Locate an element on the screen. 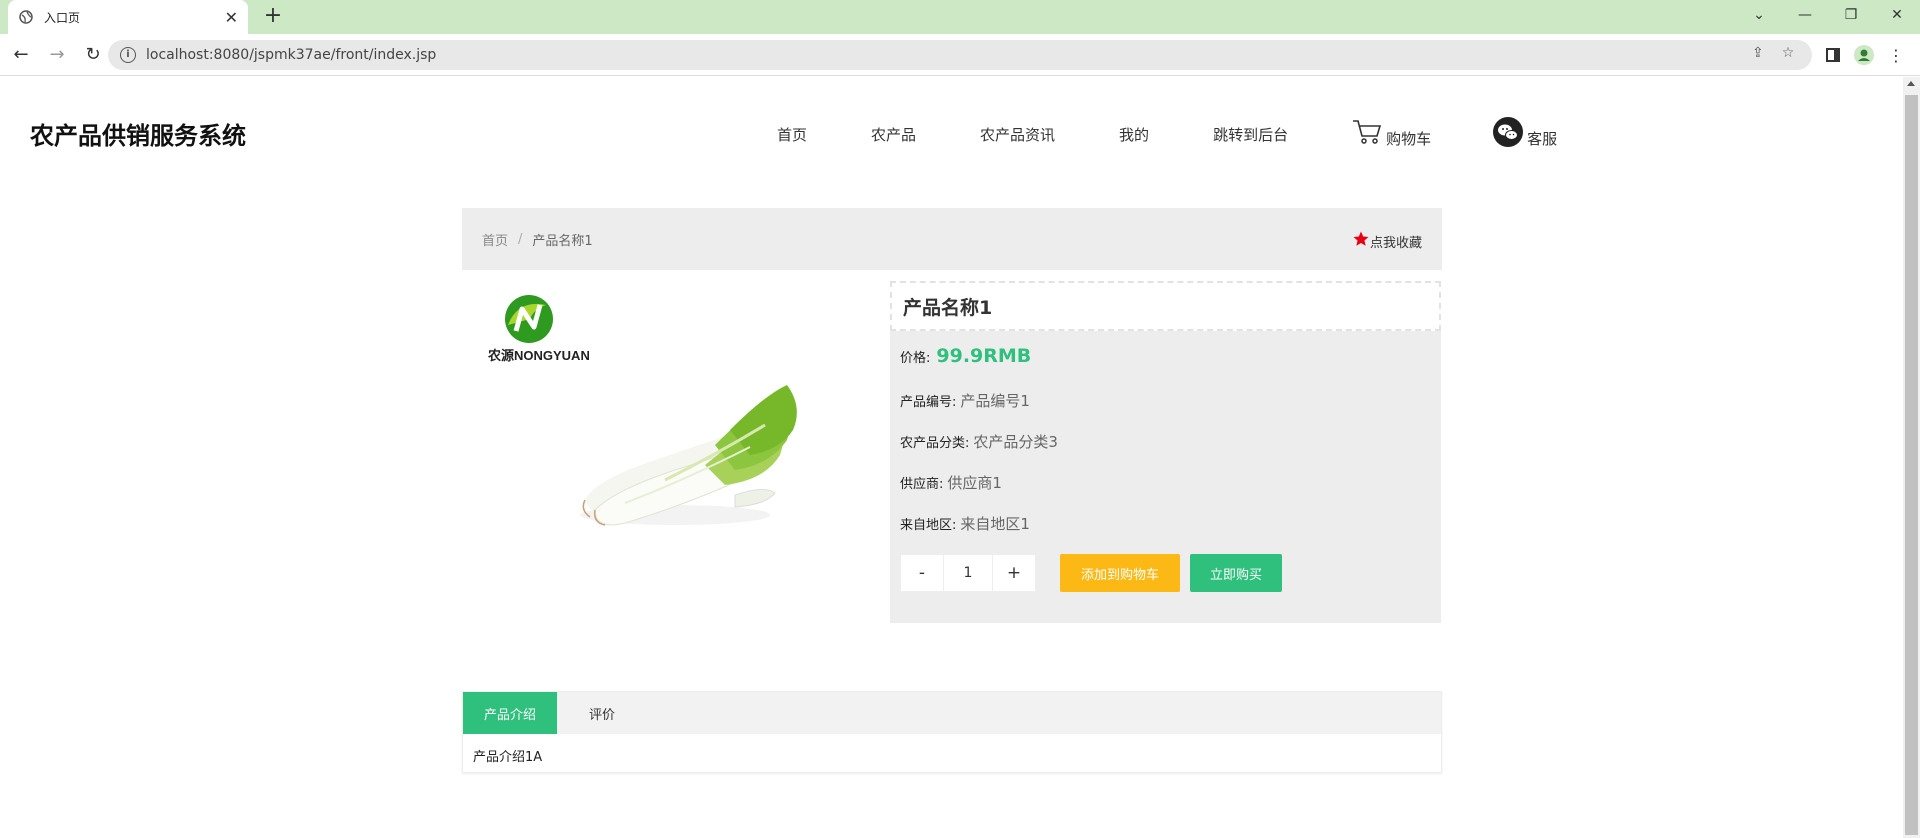  globe-icon is located at coordinates (26, 17).